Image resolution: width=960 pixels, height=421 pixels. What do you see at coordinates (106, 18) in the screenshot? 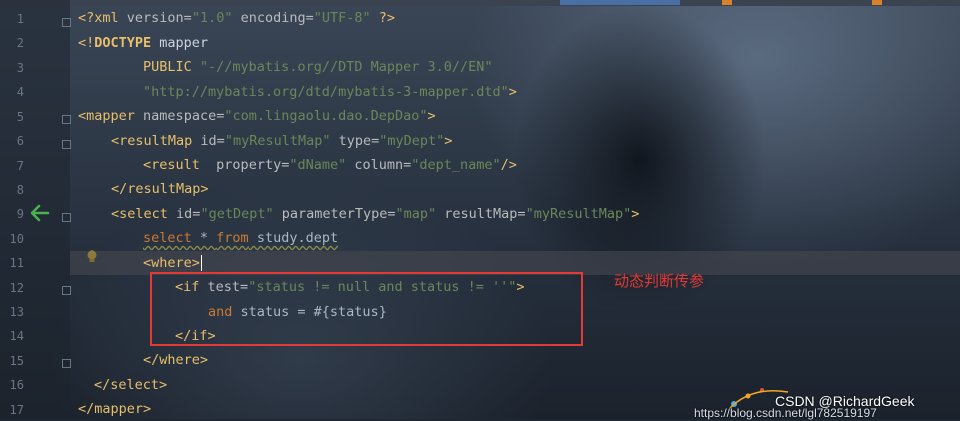
I see `token: xml` at bounding box center [106, 18].